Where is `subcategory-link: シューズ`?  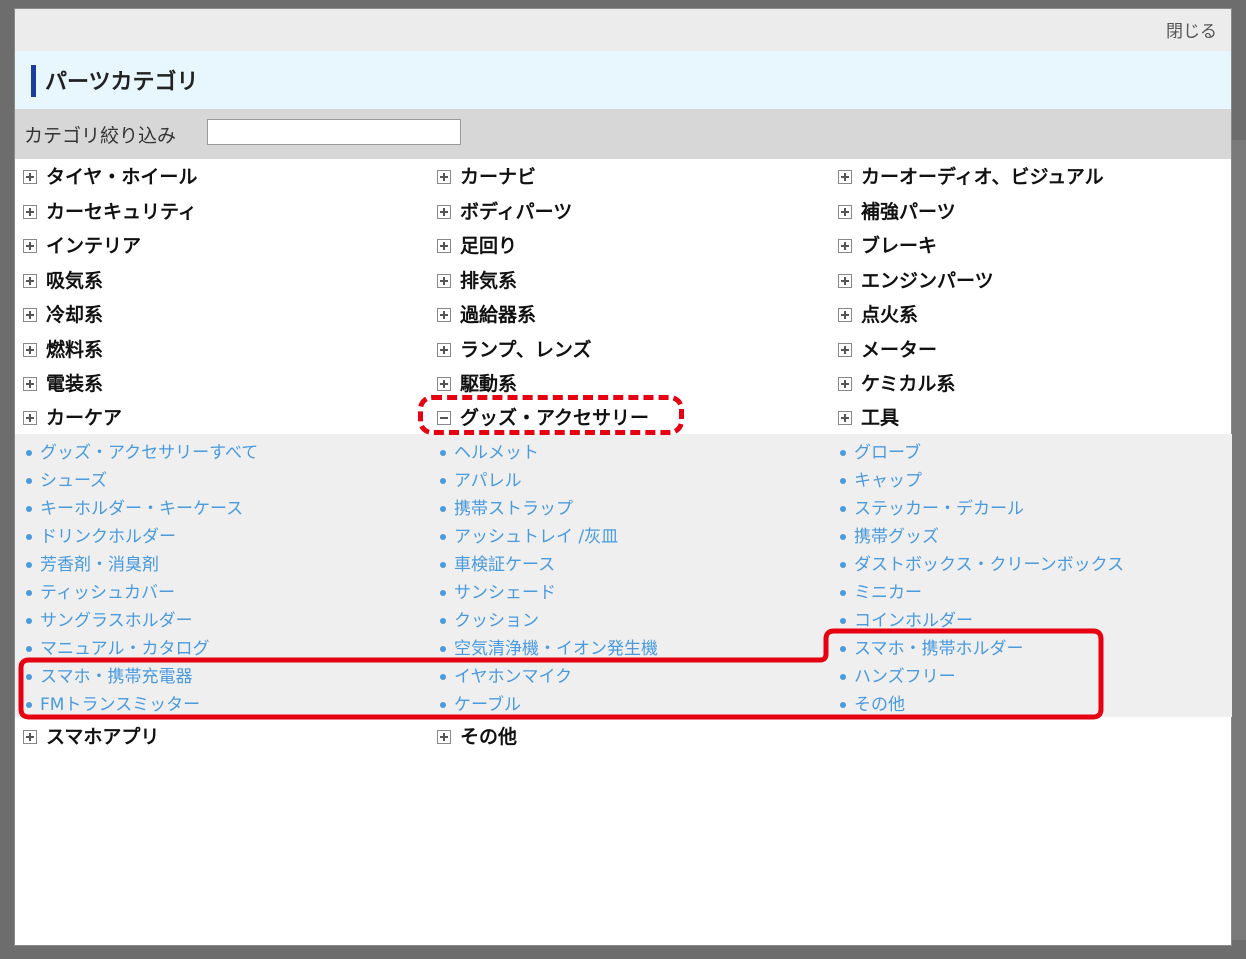
subcategory-link: シューズ is located at coordinates (66, 478).